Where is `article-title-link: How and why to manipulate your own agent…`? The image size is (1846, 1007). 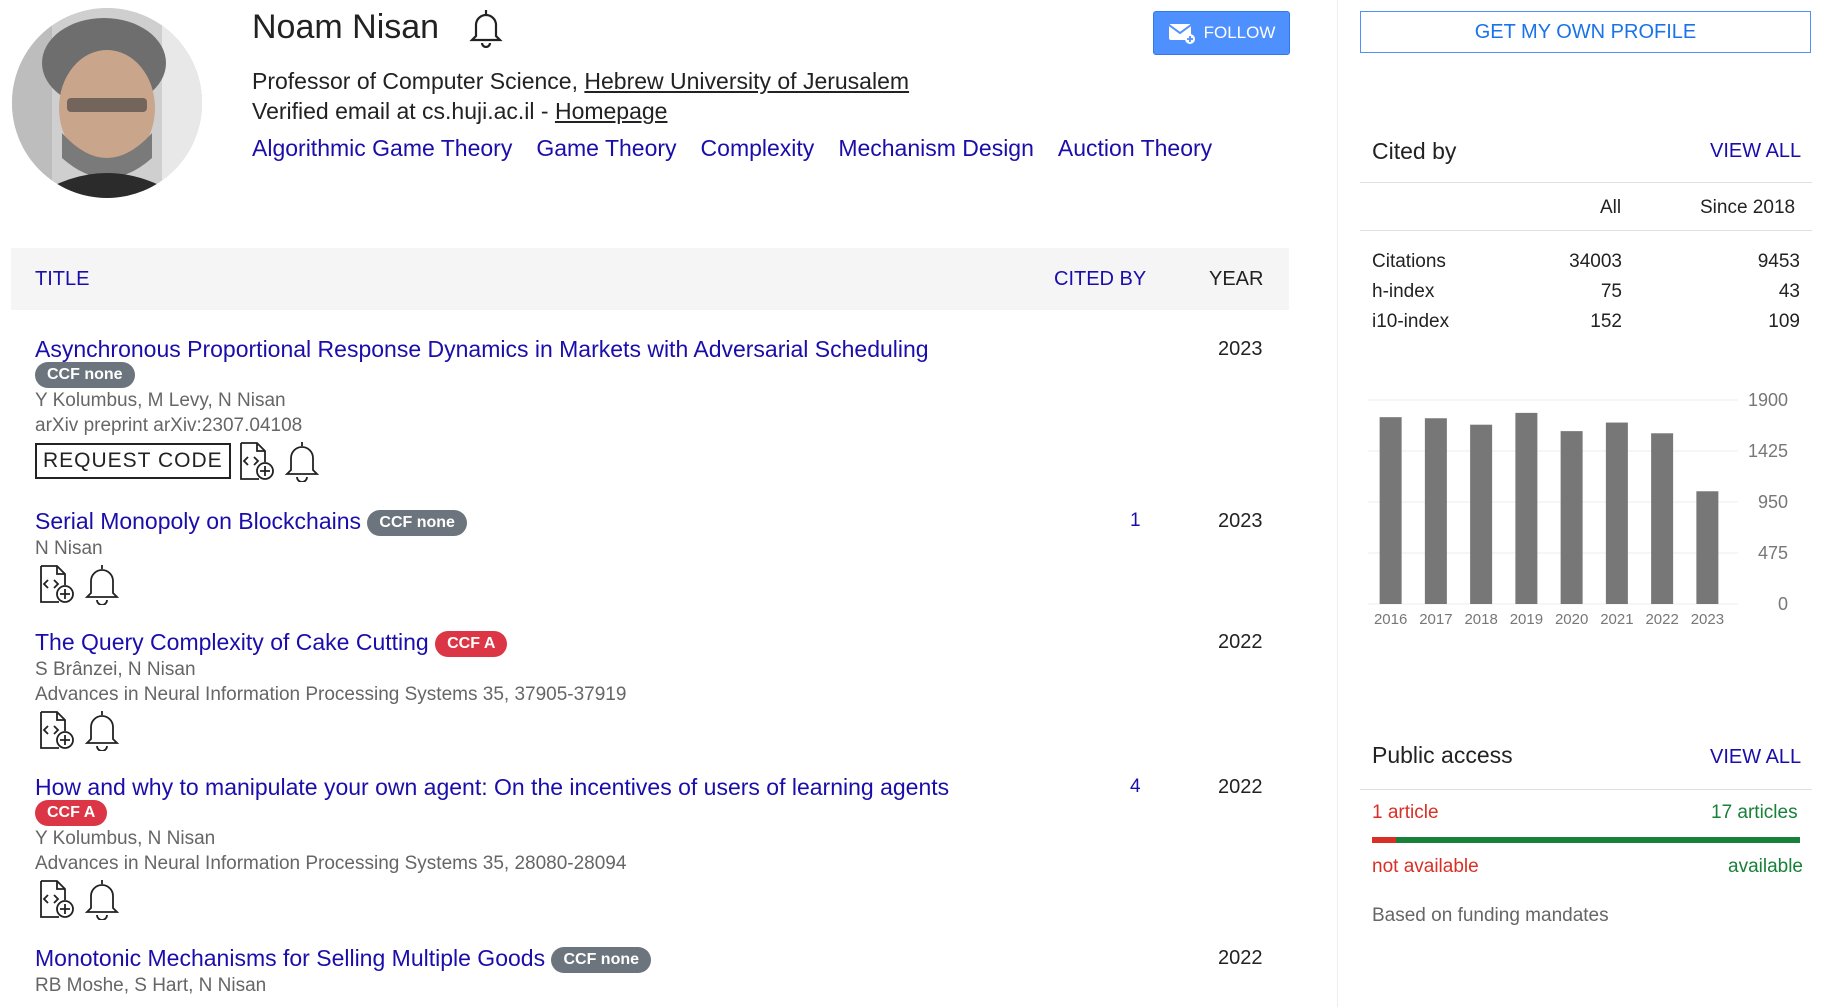 article-title-link: How and why to manipulate your own agent… is located at coordinates (492, 787).